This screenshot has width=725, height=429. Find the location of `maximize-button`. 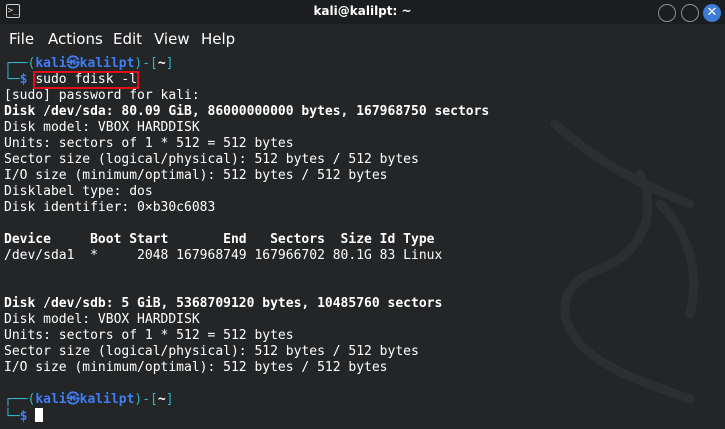

maximize-button is located at coordinates (690, 13).